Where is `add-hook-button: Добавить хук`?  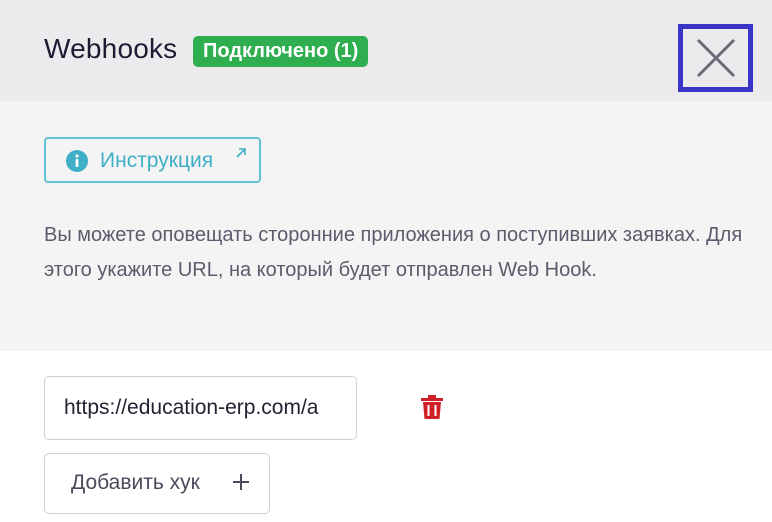 add-hook-button: Добавить хук is located at coordinates (157, 483).